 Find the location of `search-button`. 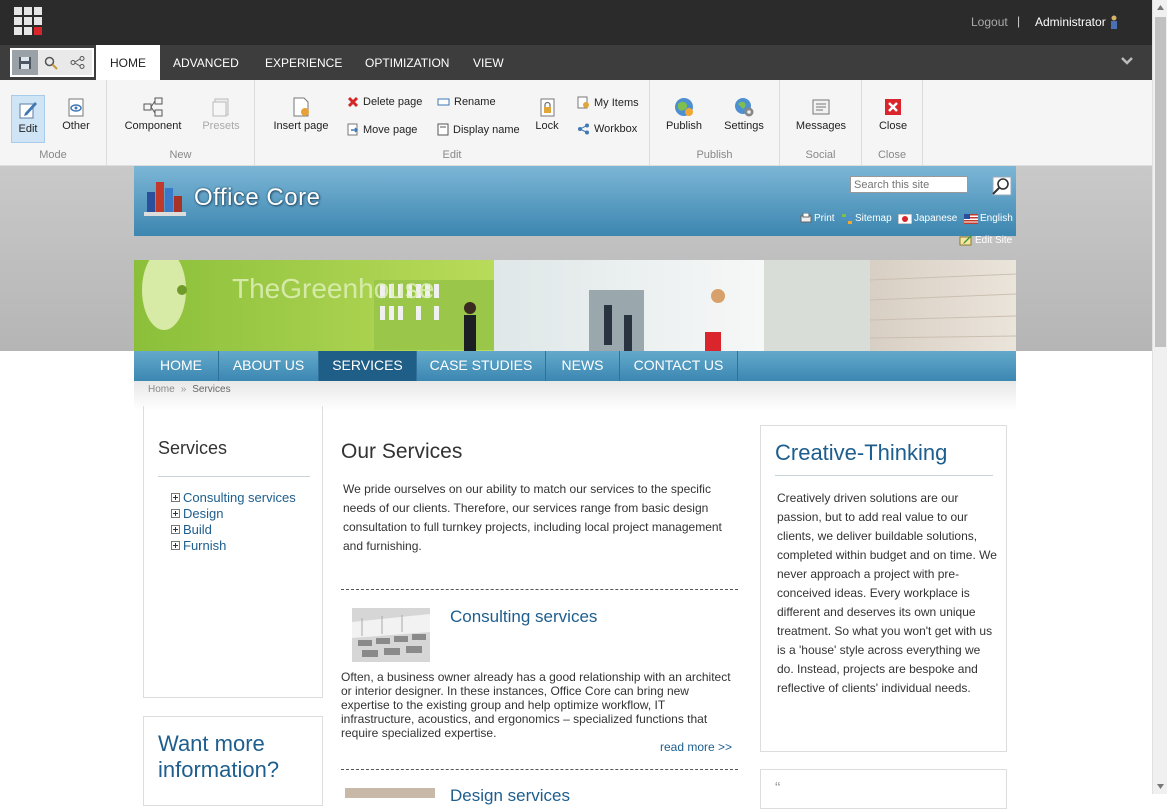

search-button is located at coordinates (51, 62).